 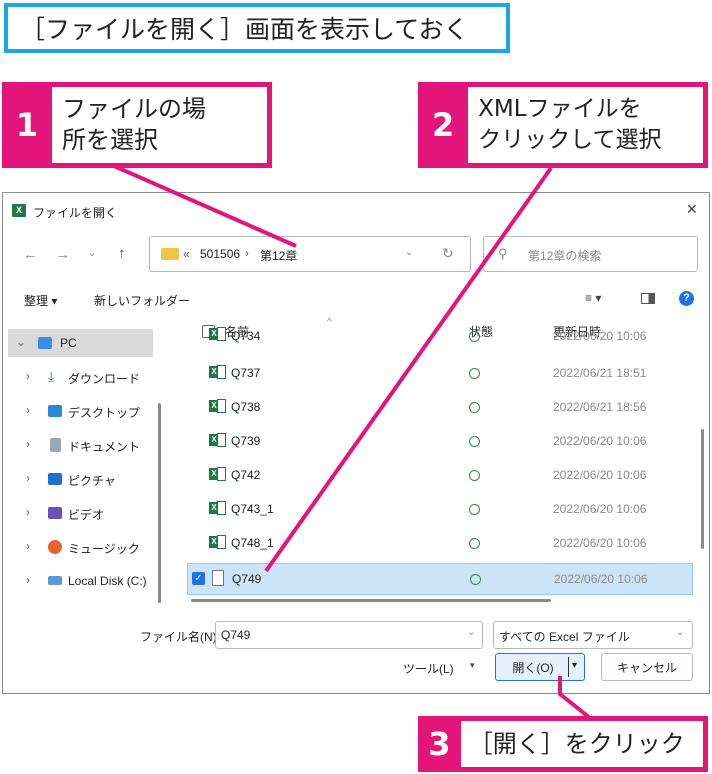 What do you see at coordinates (575, 698) in the screenshot?
I see `callout-3-pointer-line` at bounding box center [575, 698].